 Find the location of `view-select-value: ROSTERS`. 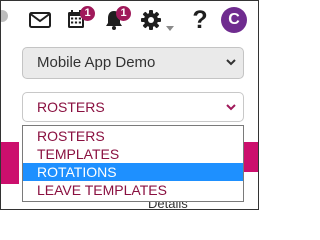

view-select-value: ROSTERS is located at coordinates (71, 107).